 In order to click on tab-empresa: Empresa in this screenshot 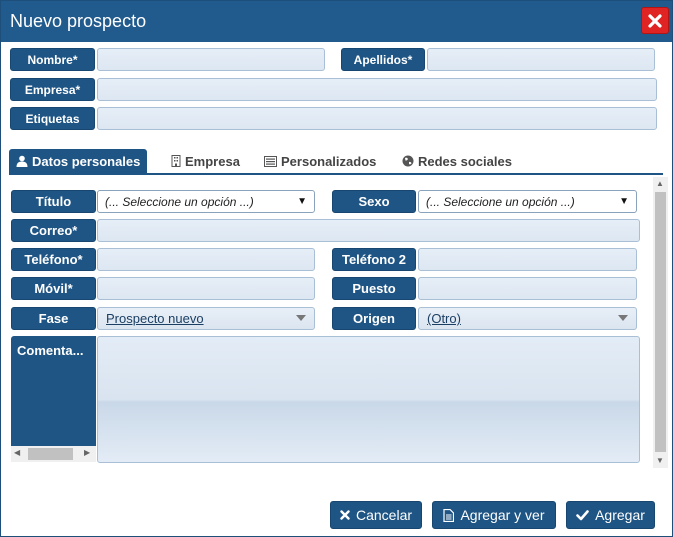, I will do `click(205, 161)`.